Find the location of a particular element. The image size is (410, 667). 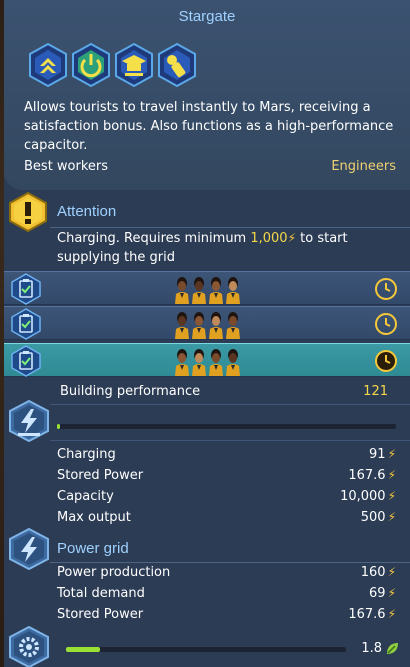

pill-bottle-icon is located at coordinates (177, 65).